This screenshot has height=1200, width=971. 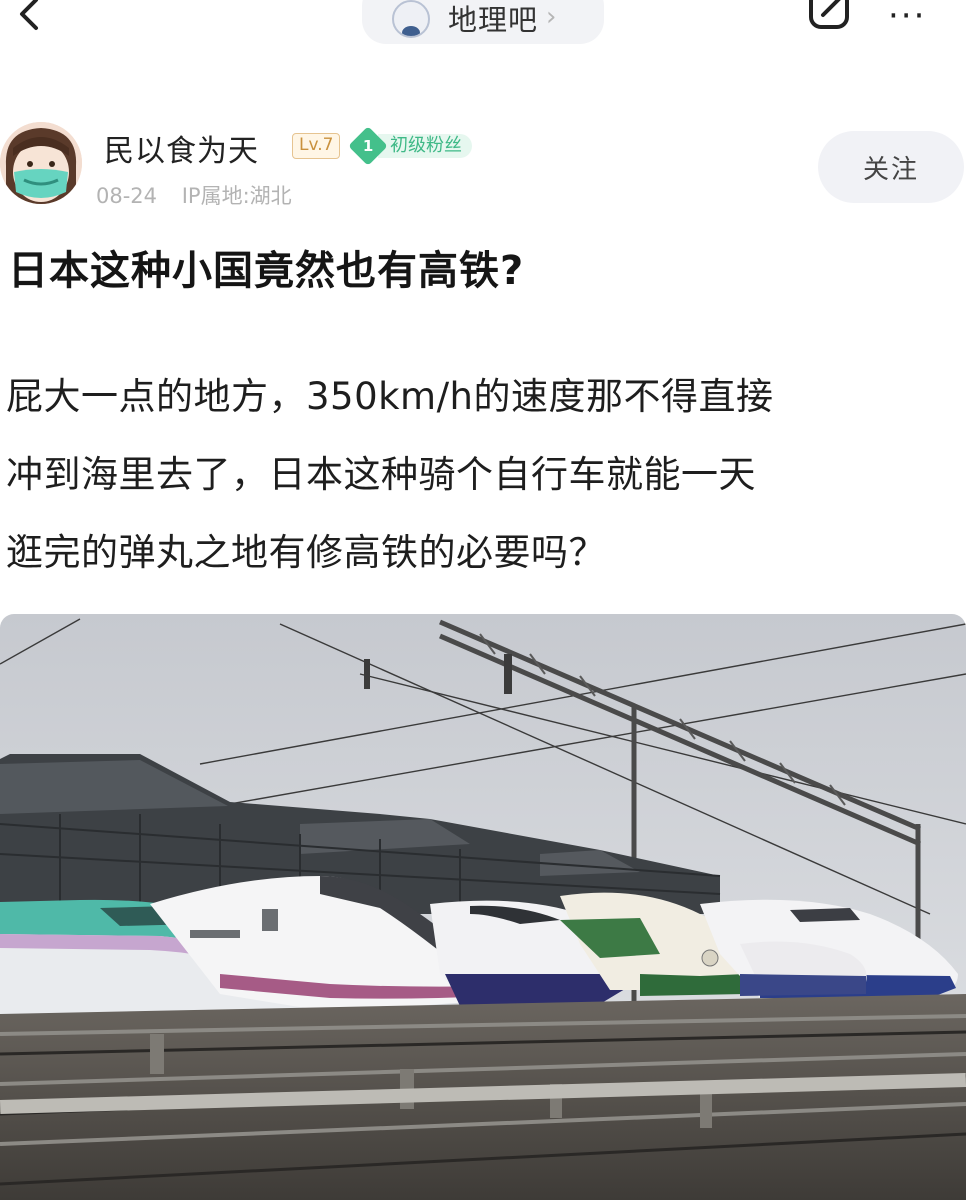 I want to click on forum-avatar, so click(x=411, y=19).